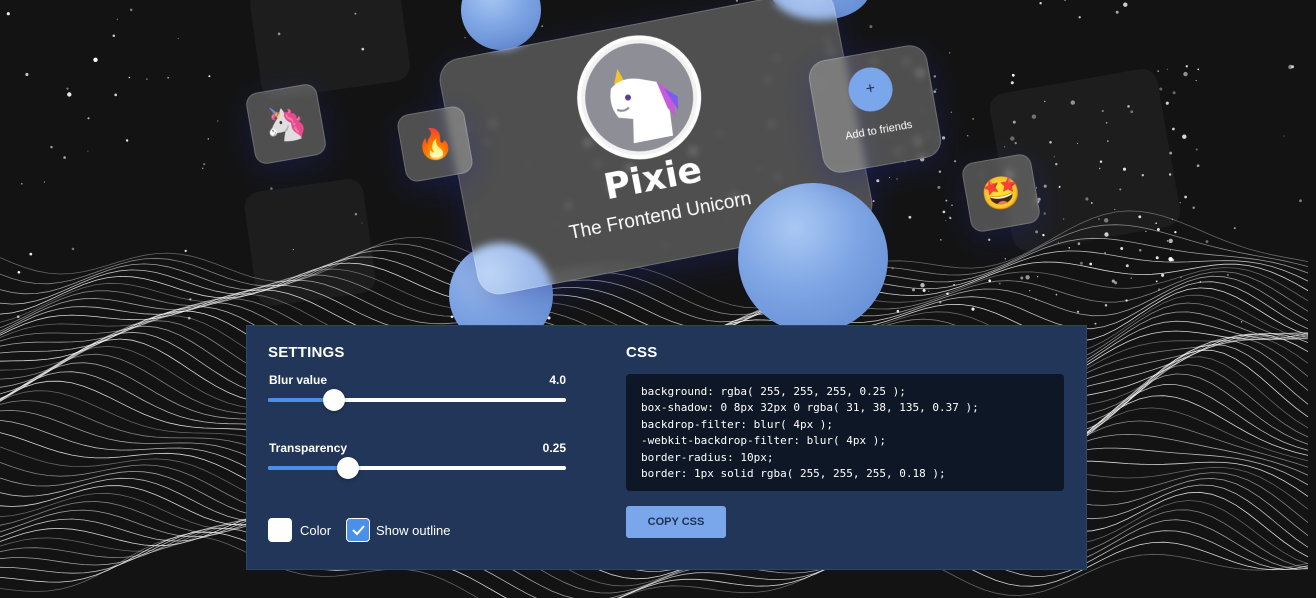  Describe the element at coordinates (554, 448) in the screenshot. I see `transparency-value: 0.25` at that location.